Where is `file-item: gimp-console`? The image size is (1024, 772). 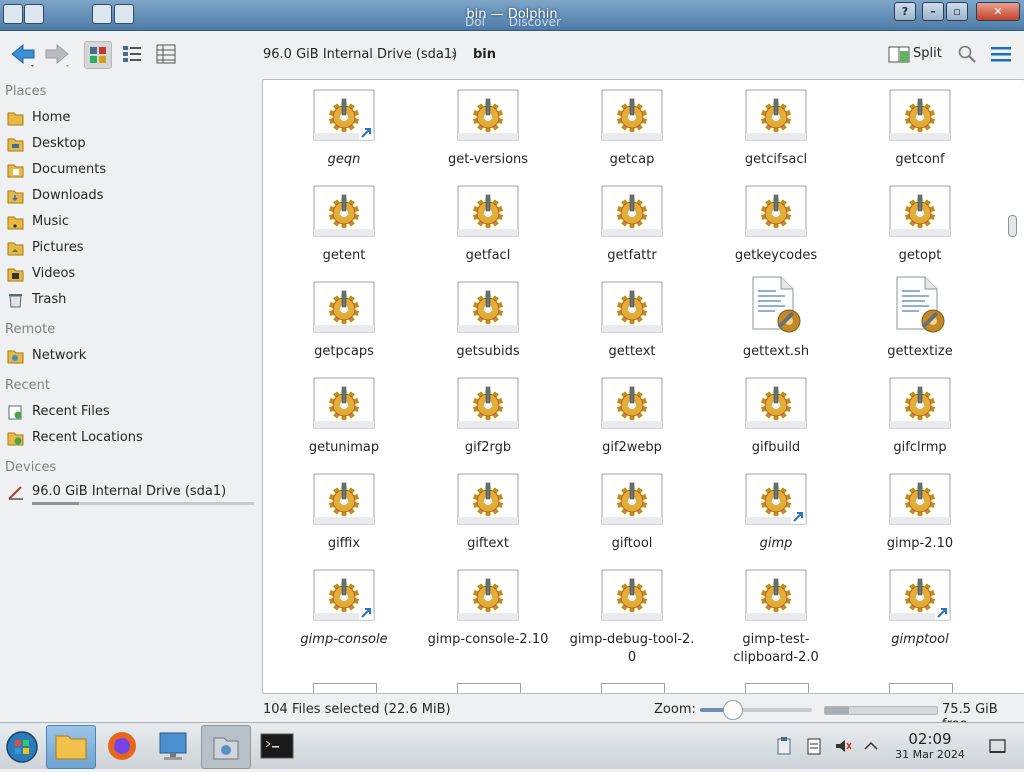
file-item: gimp-console is located at coordinates (344, 615).